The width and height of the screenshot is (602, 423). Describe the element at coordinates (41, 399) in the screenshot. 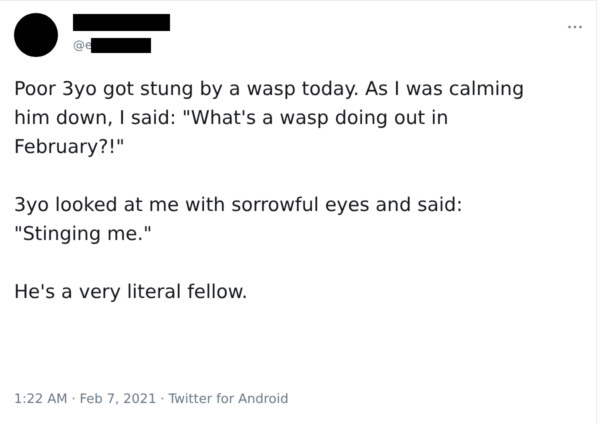

I see `tweet-time: 1:22 AM` at that location.